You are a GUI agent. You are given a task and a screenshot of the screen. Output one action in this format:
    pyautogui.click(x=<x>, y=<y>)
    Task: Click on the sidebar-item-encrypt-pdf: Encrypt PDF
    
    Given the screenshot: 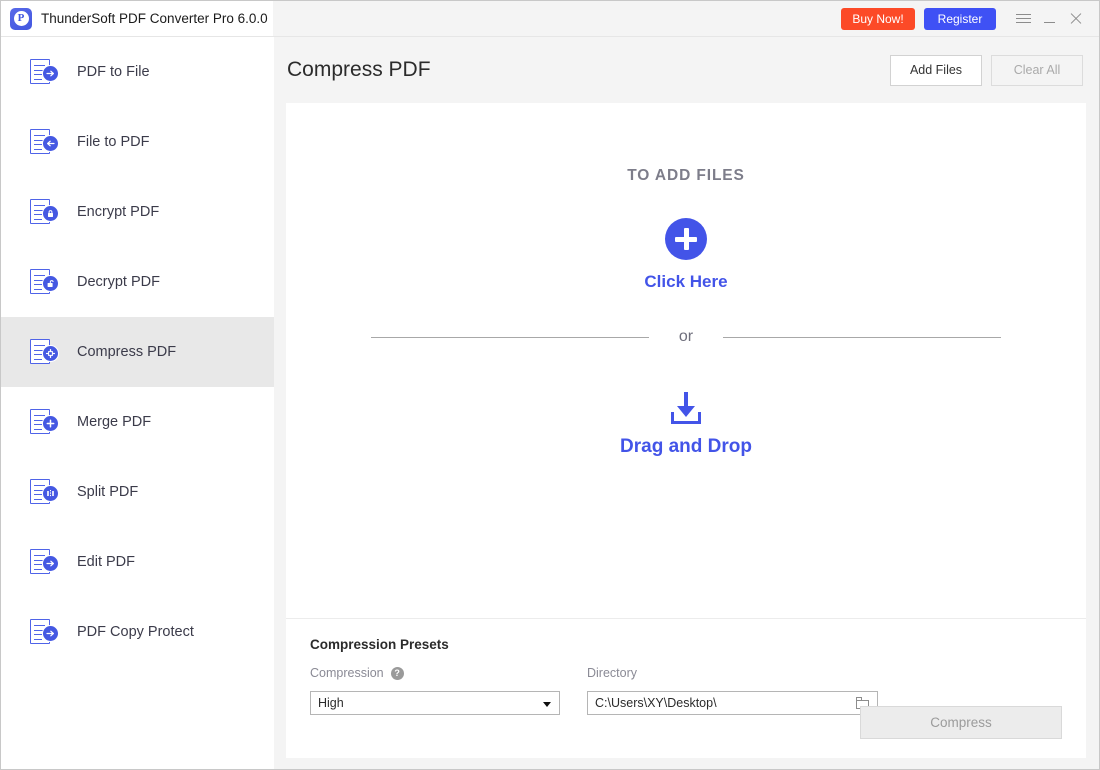 What is the action you would take?
    pyautogui.click(x=137, y=212)
    